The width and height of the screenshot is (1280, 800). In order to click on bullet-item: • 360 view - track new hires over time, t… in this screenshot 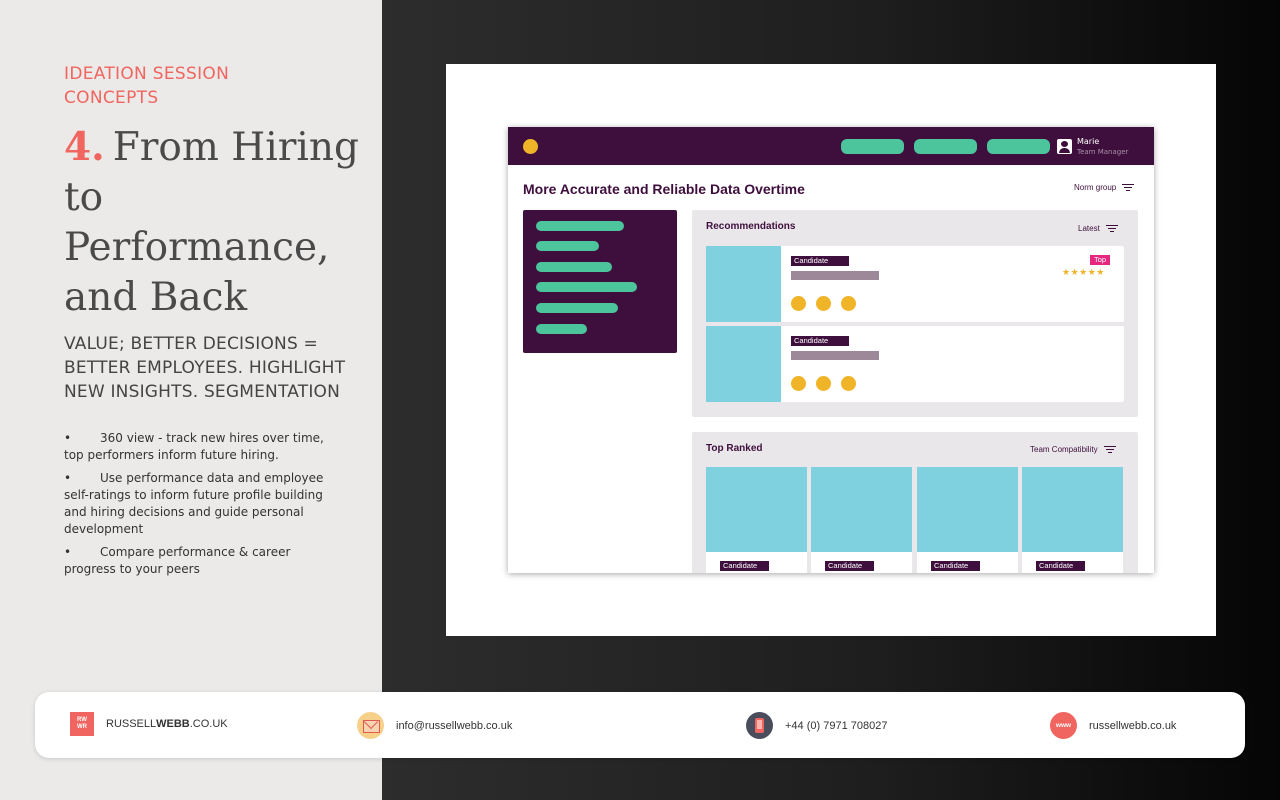, I will do `click(194, 446)`.